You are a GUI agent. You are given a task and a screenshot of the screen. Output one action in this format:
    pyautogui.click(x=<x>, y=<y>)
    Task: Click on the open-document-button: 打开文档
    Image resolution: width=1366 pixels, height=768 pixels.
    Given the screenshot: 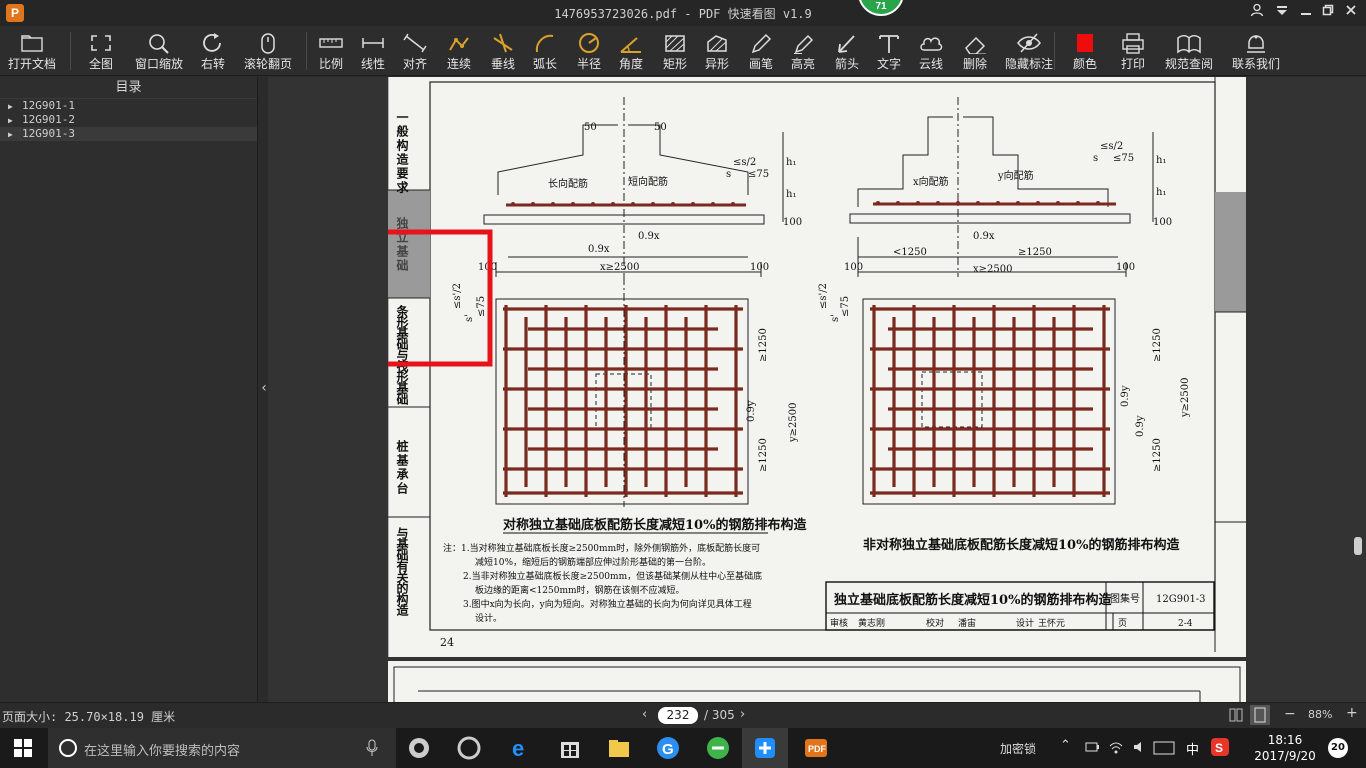 What is the action you would take?
    pyautogui.click(x=32, y=51)
    